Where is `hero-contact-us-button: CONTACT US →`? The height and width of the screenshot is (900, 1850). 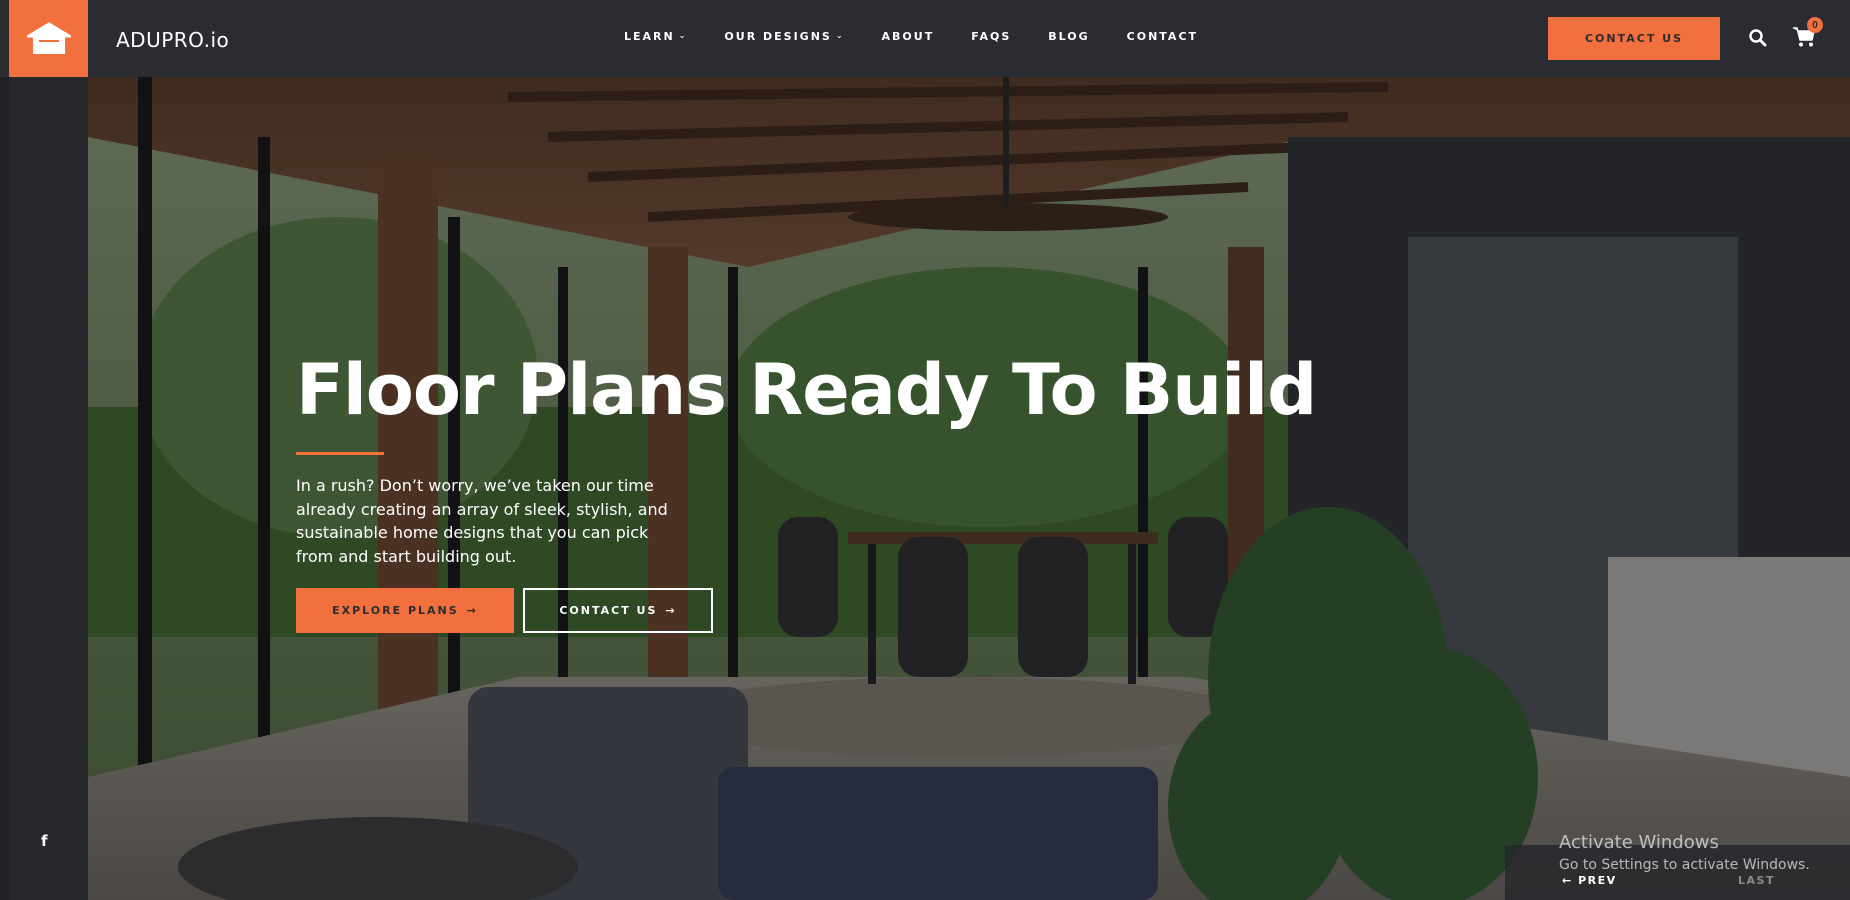 hero-contact-us-button: CONTACT US → is located at coordinates (618, 610).